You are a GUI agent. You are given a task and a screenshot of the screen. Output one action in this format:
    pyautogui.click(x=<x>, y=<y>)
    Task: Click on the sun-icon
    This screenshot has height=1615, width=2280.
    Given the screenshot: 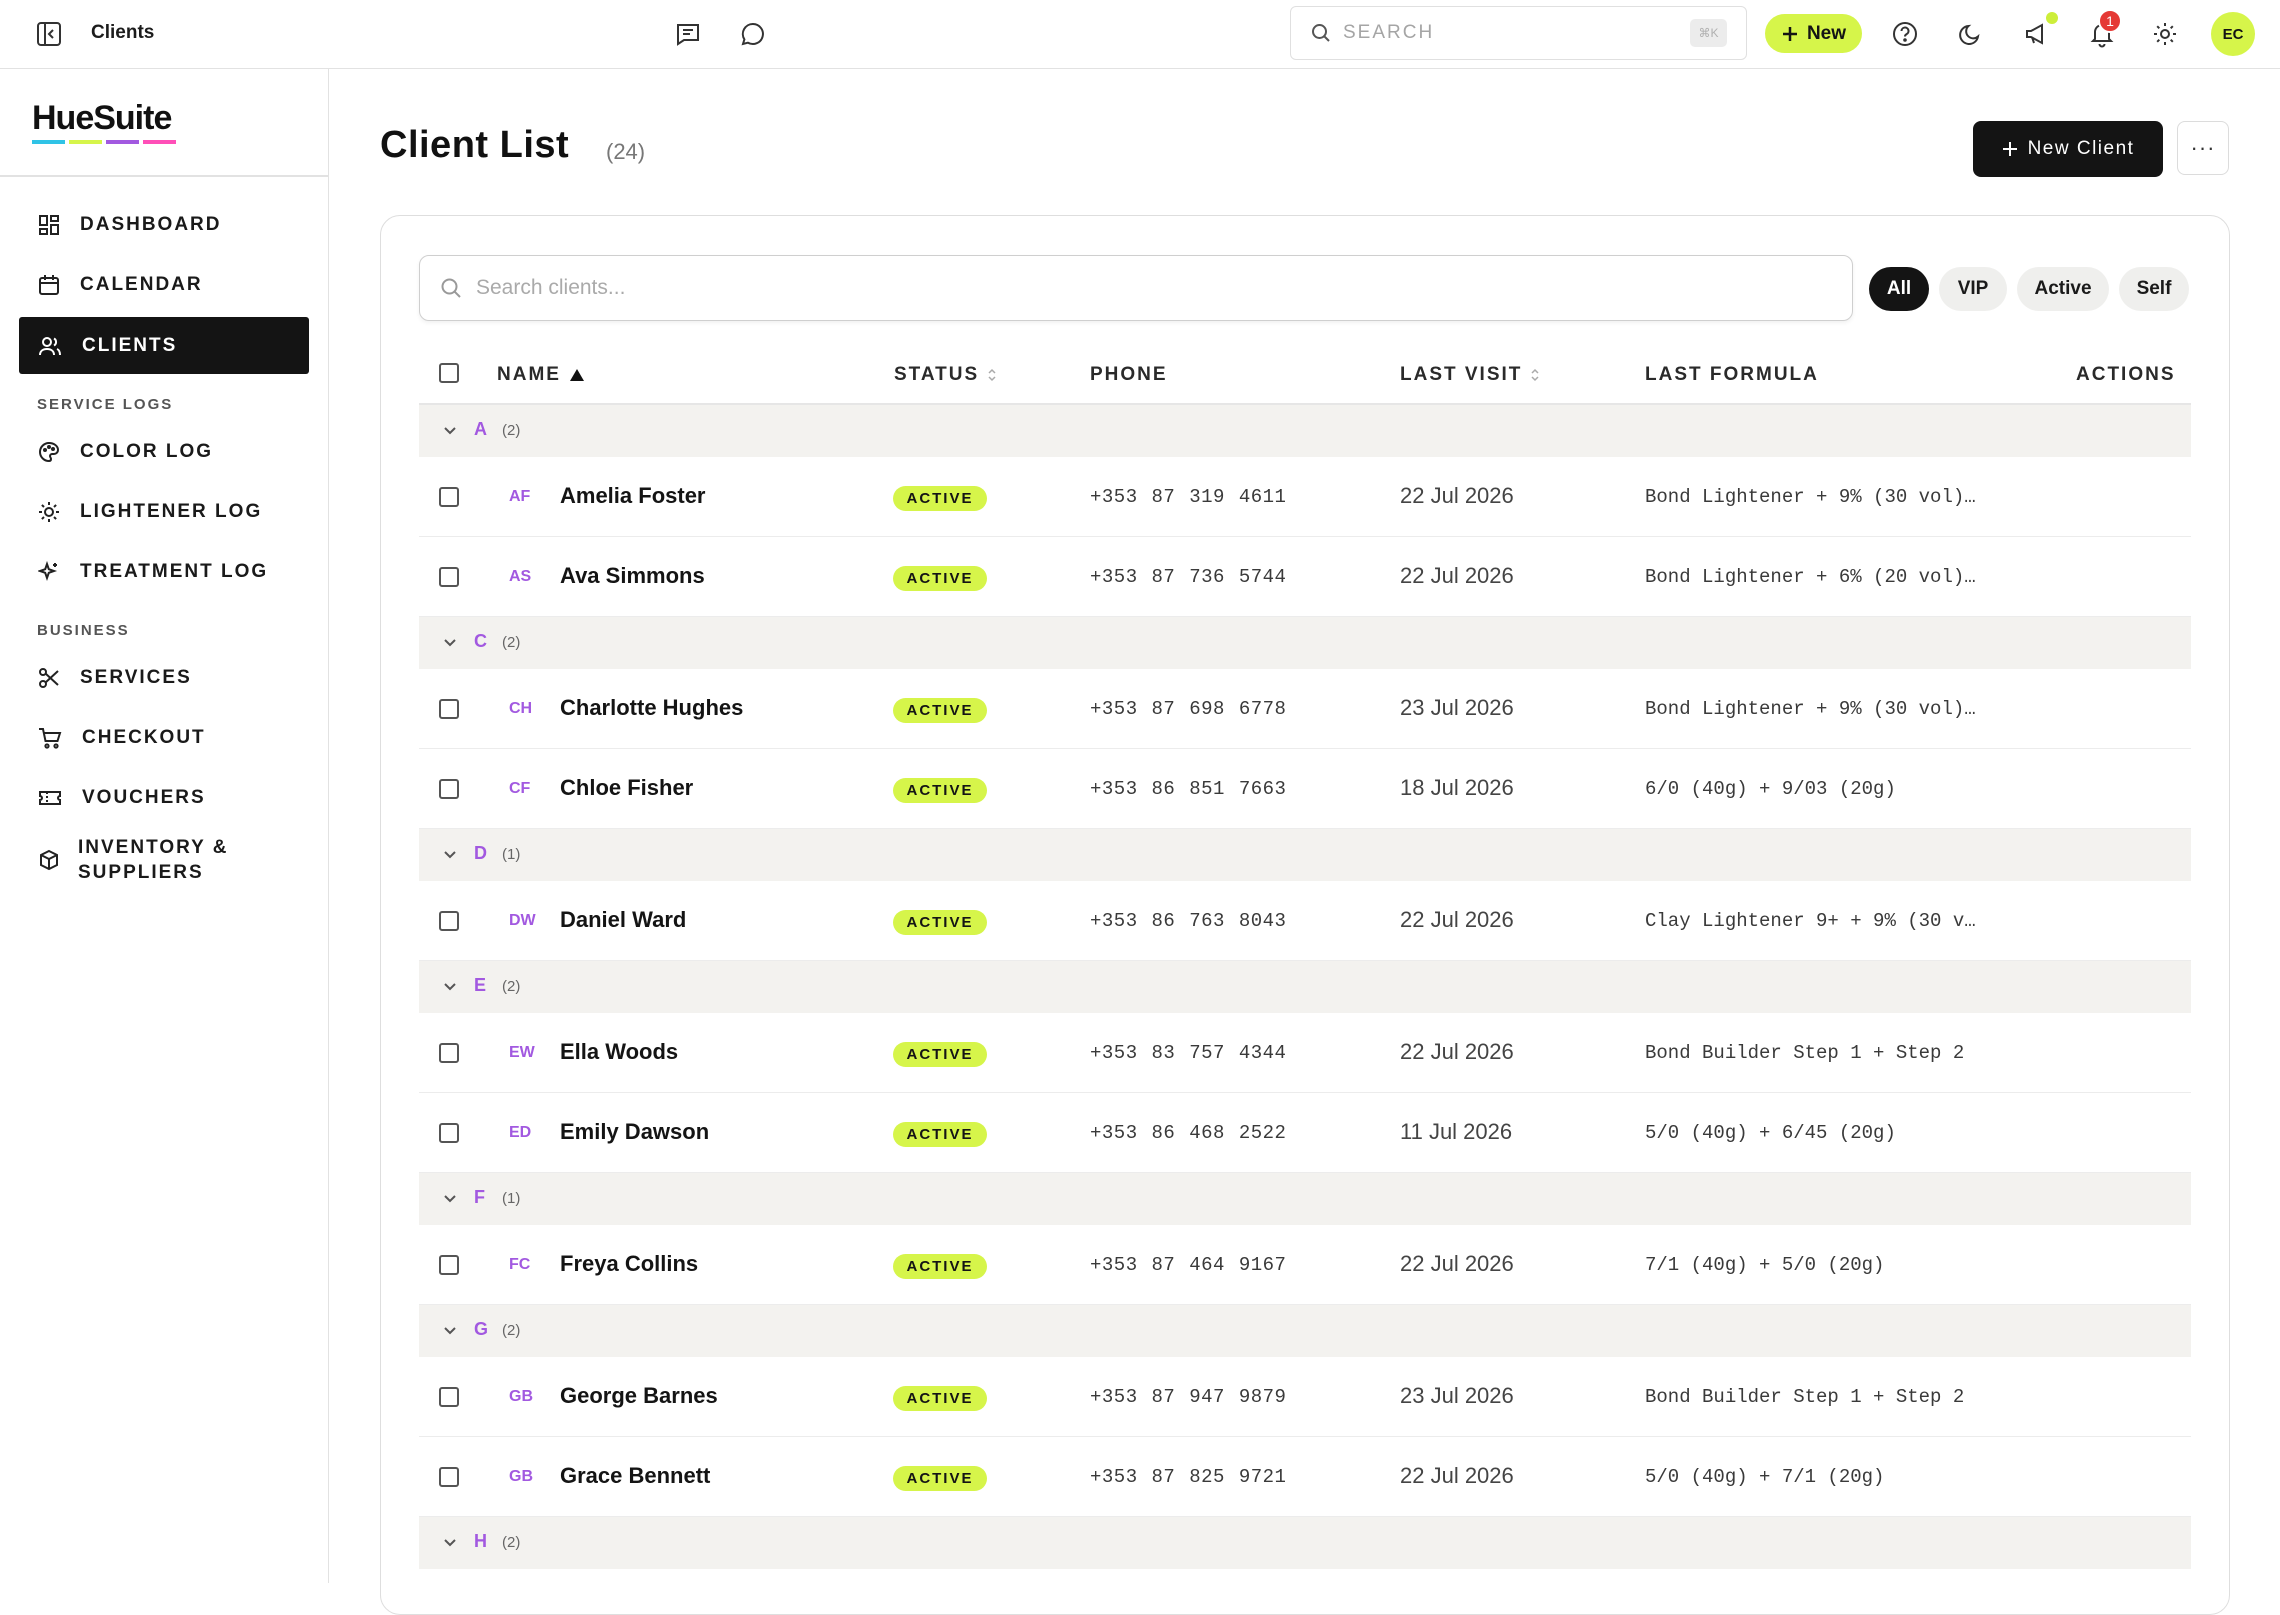 What is the action you would take?
    pyautogui.click(x=49, y=511)
    